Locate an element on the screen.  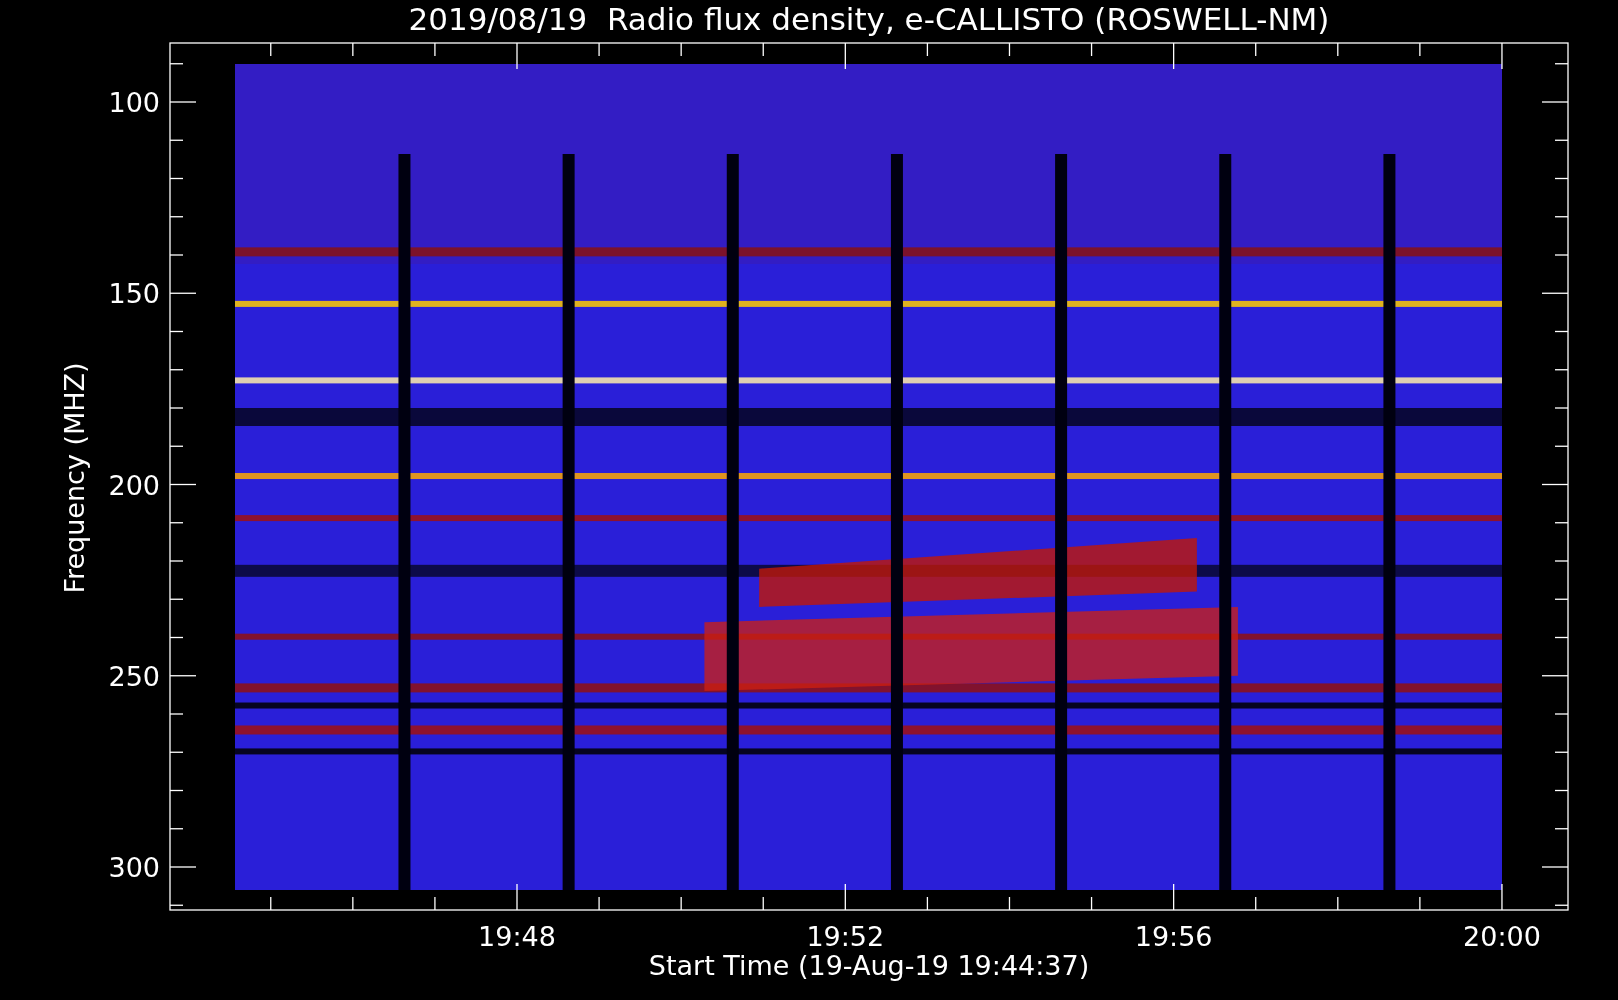
y-tick-label: 200 is located at coordinates (134, 485).